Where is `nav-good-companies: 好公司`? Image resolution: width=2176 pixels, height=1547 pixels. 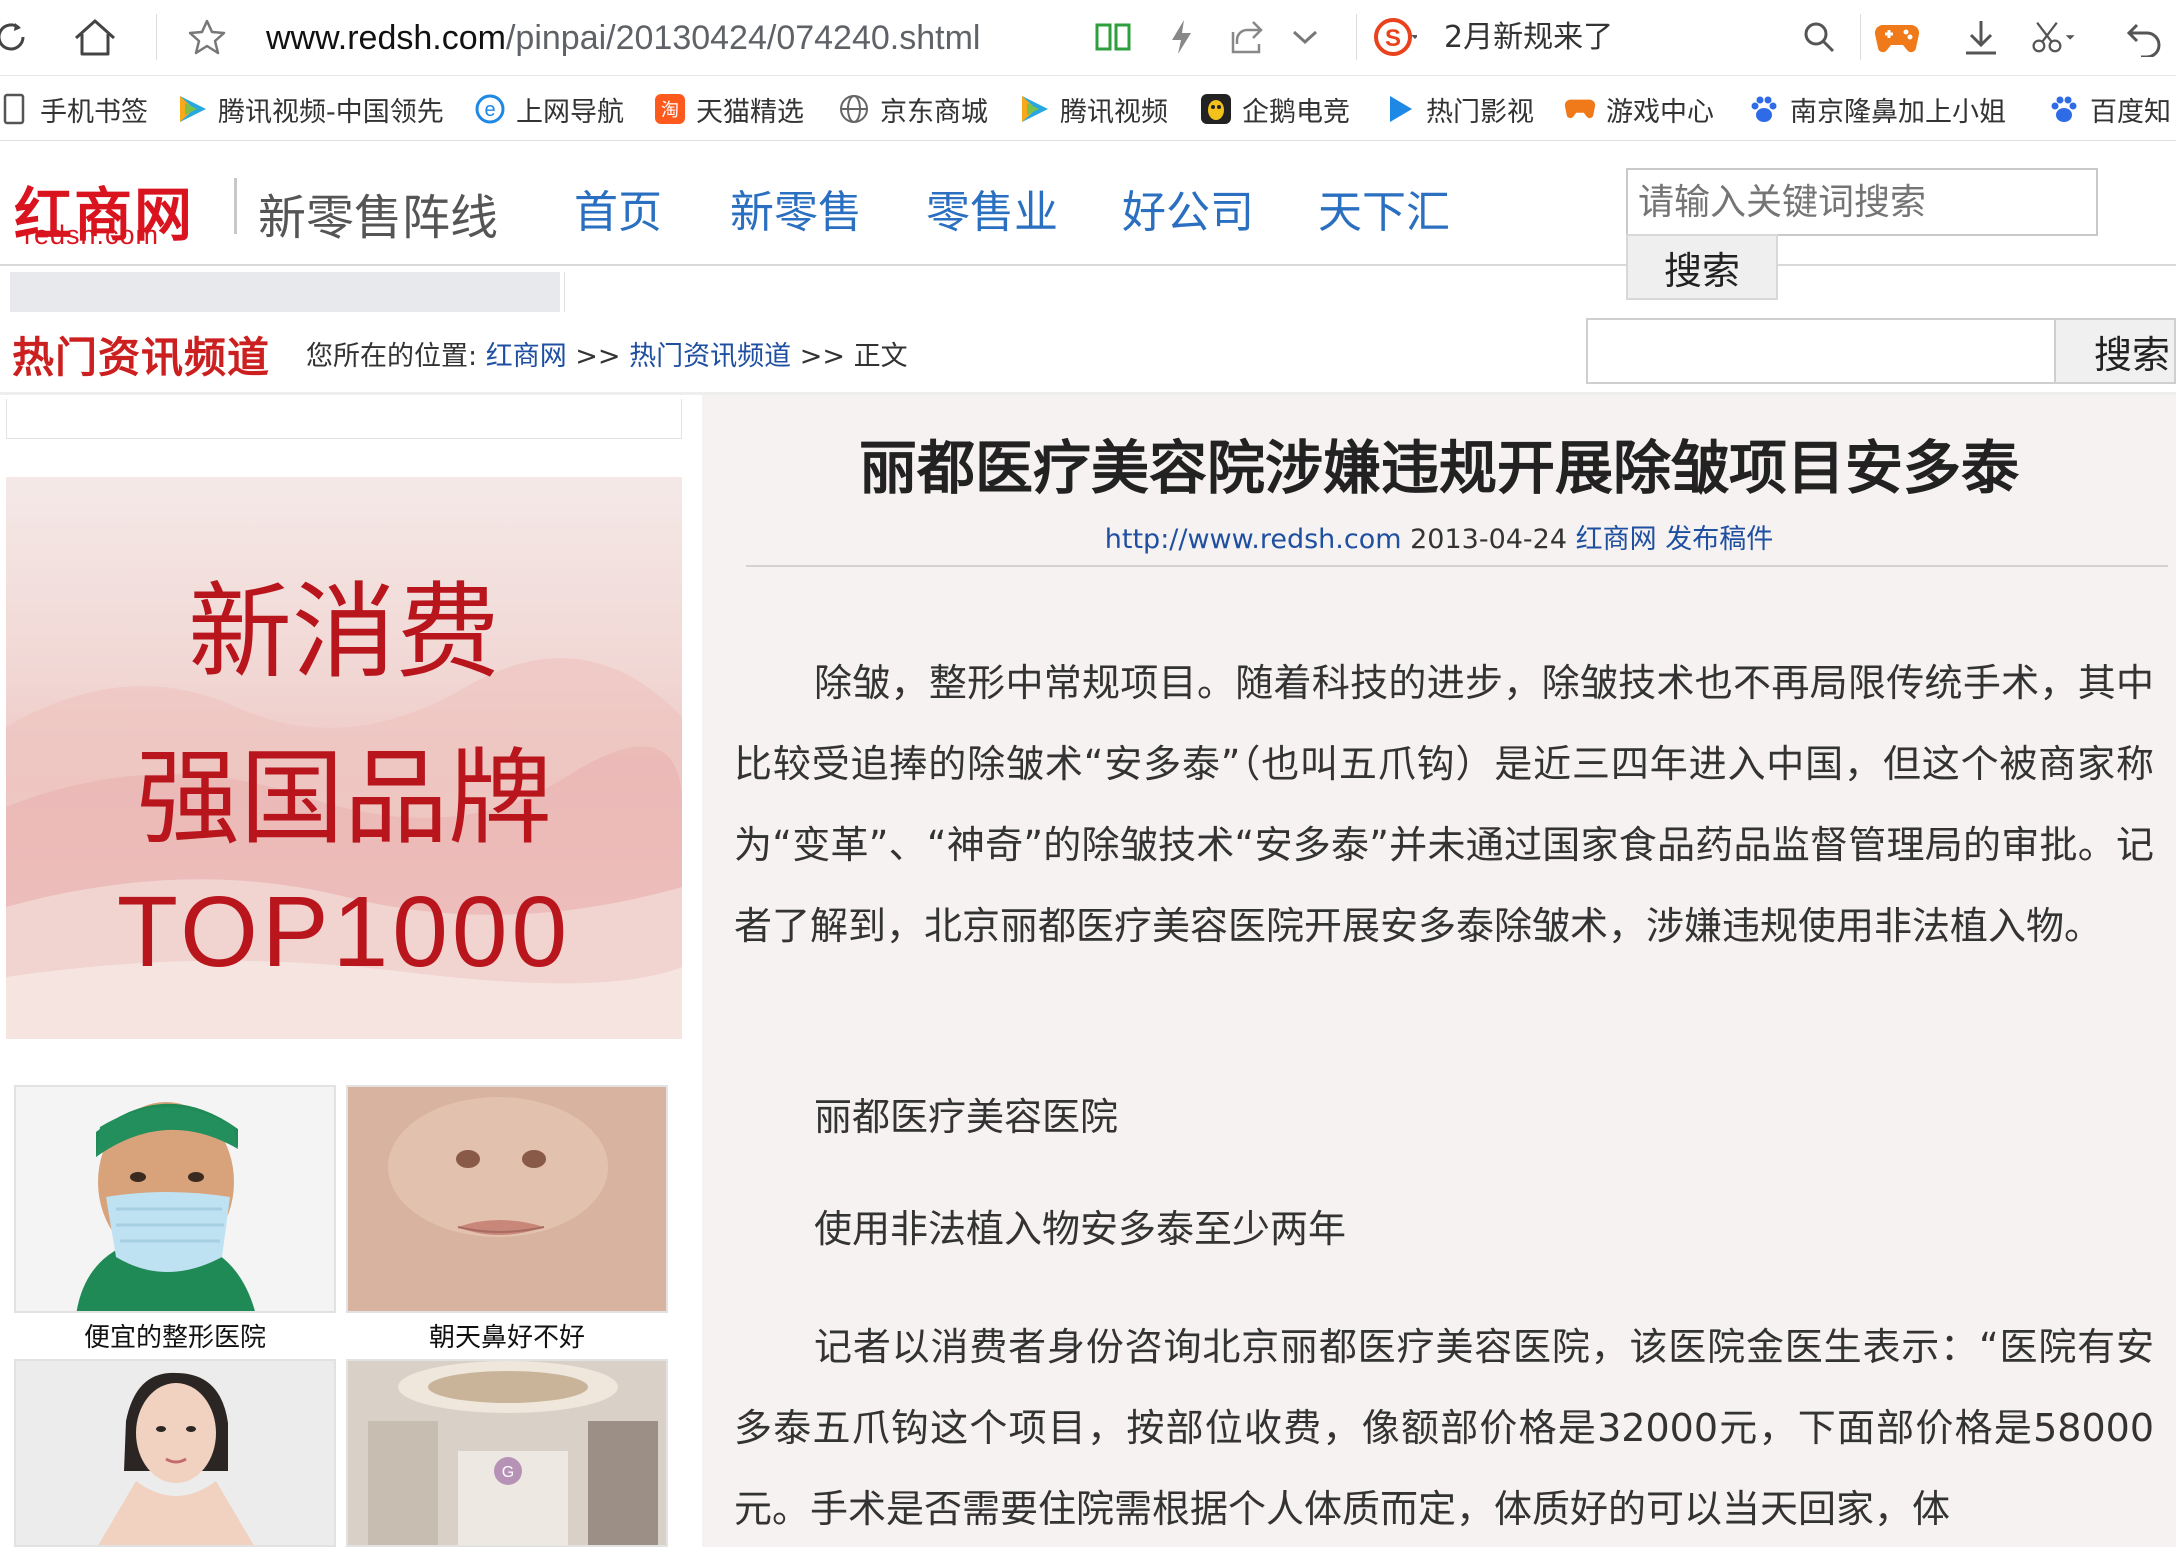
nav-good-companies: 好公司 is located at coordinates (1188, 208).